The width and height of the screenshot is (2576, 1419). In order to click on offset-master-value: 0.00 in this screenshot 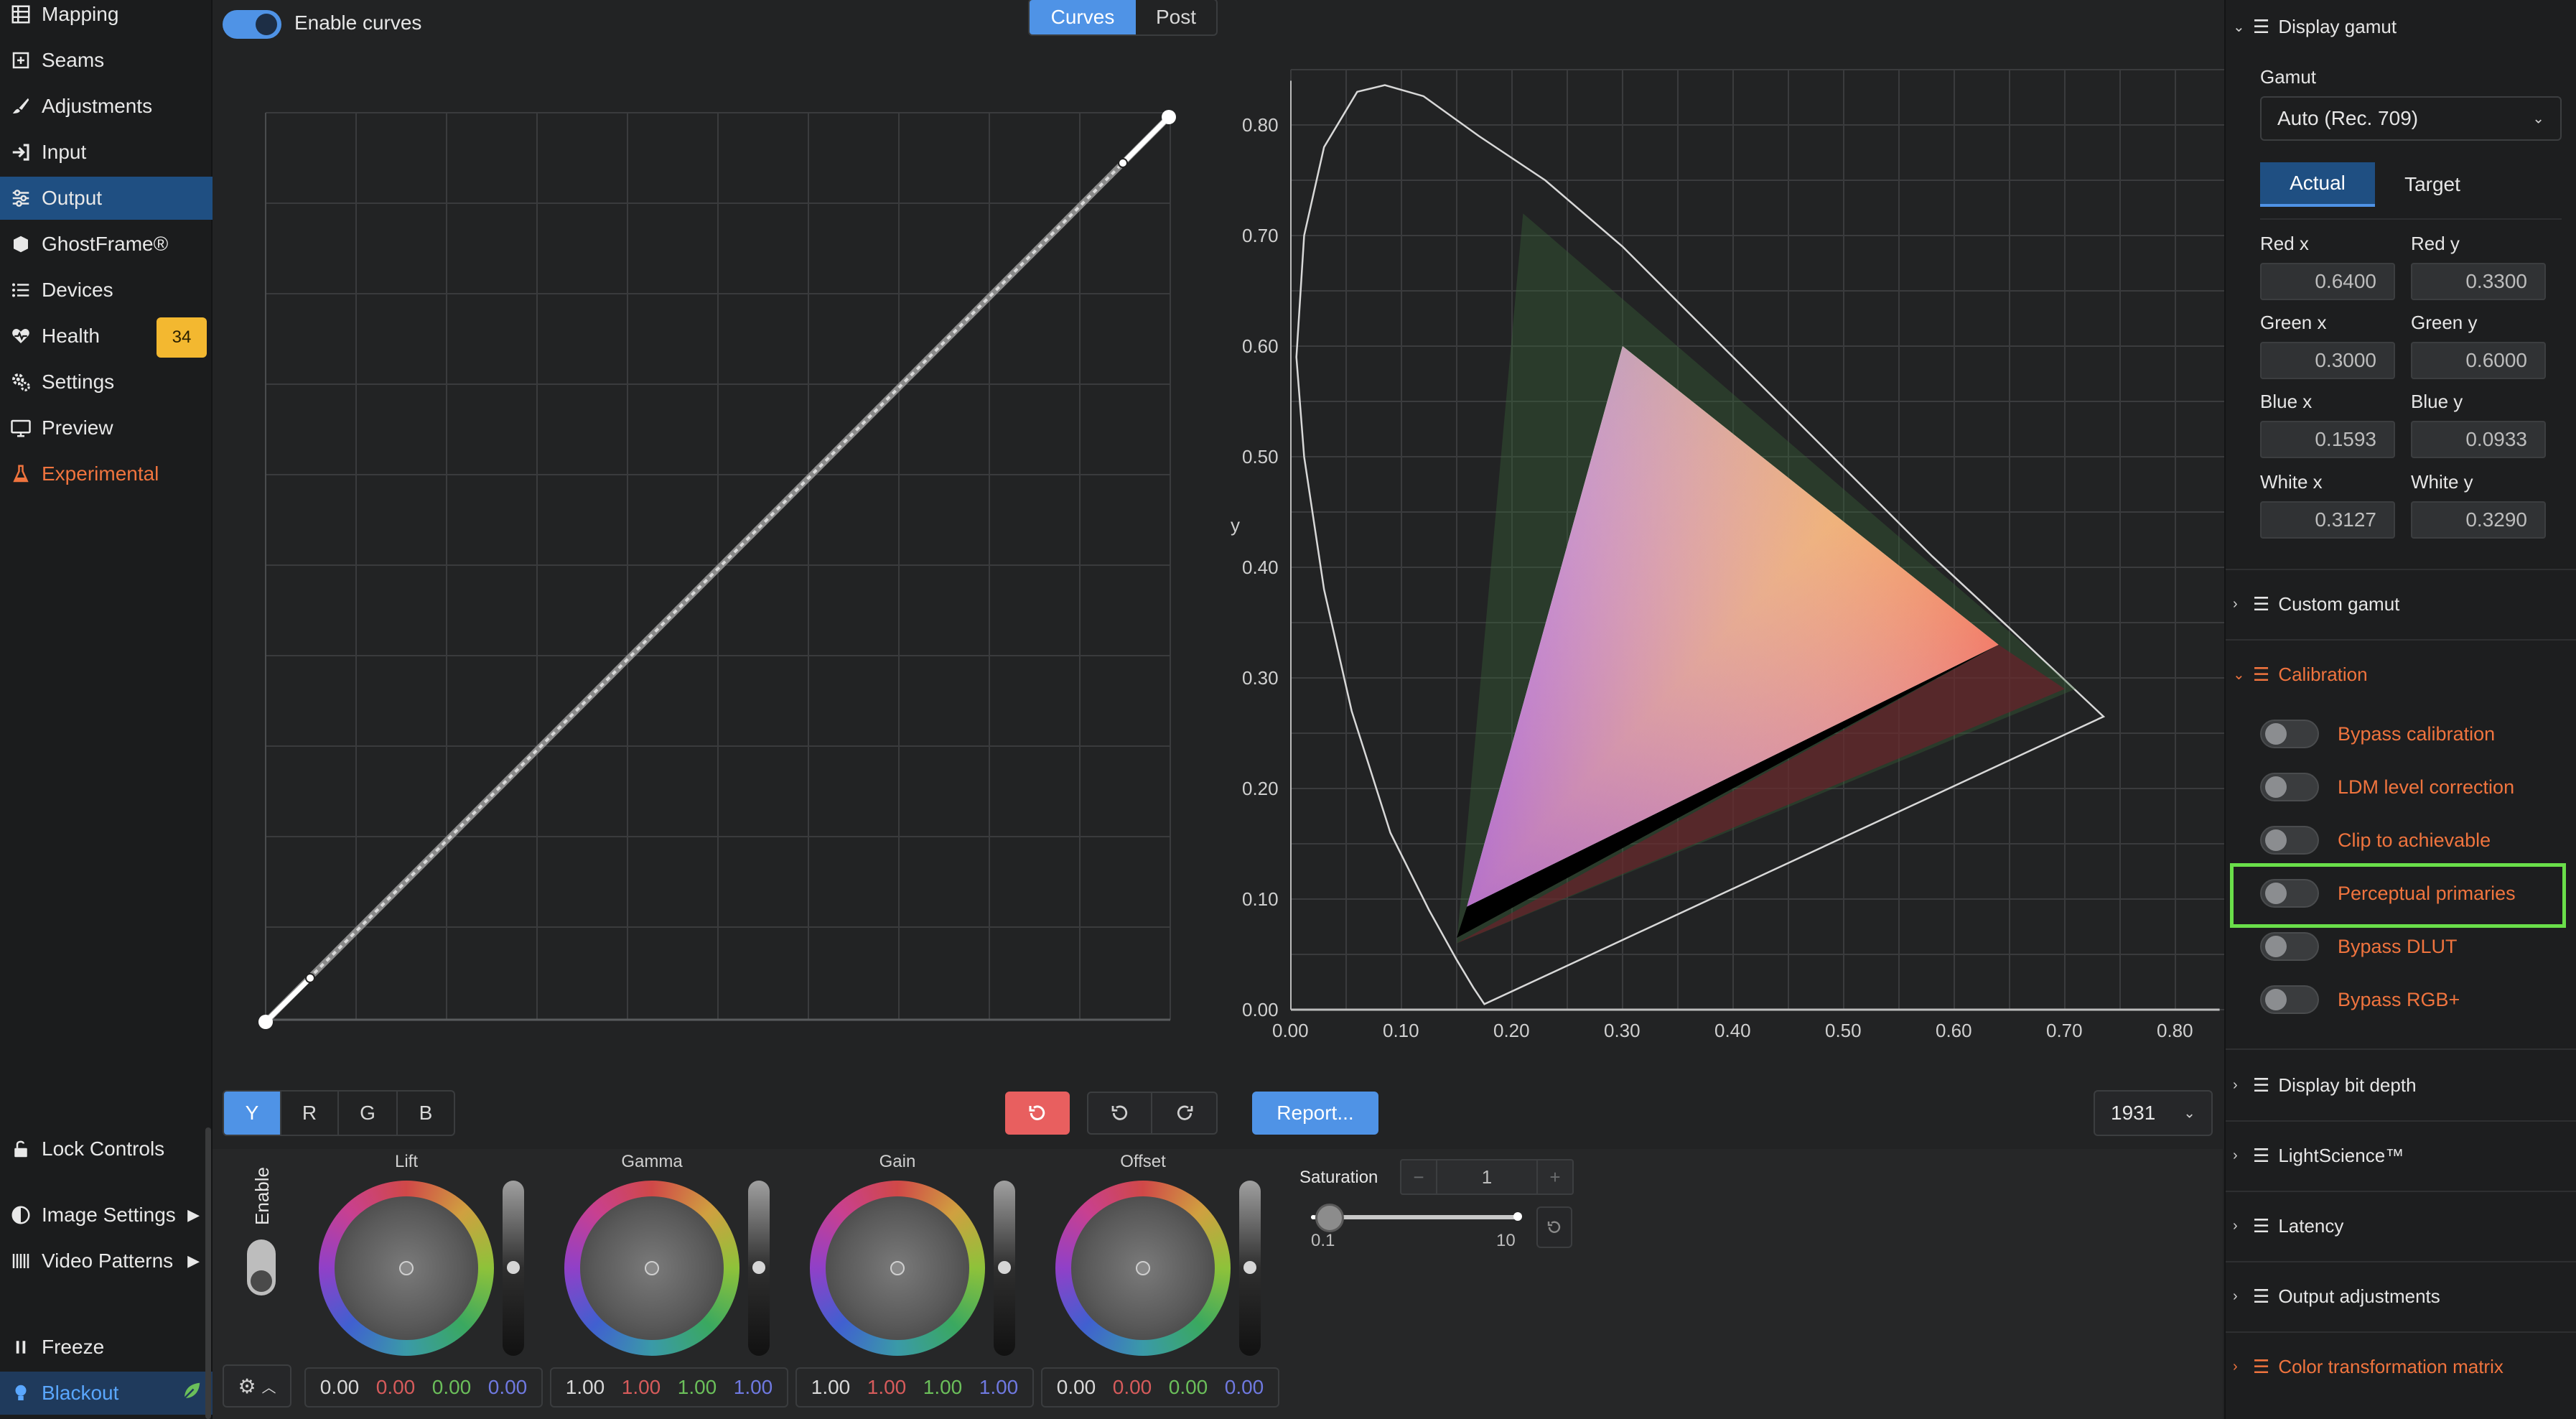, I will do `click(1076, 1387)`.